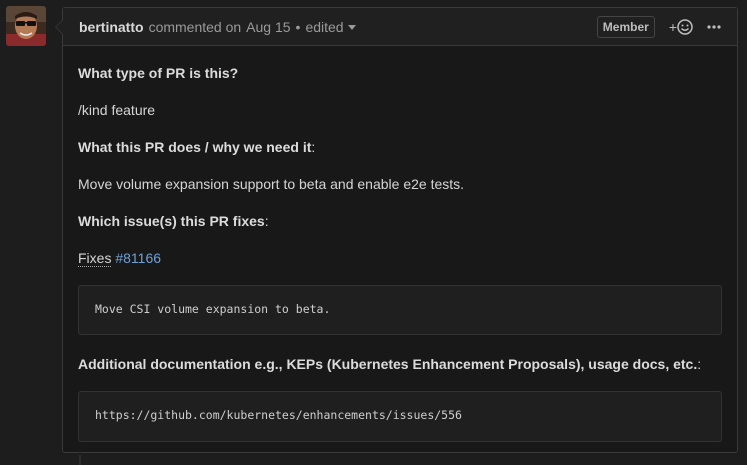 The image size is (747, 465). Describe the element at coordinates (138, 258) in the screenshot. I see `issue-link: #81166` at that location.